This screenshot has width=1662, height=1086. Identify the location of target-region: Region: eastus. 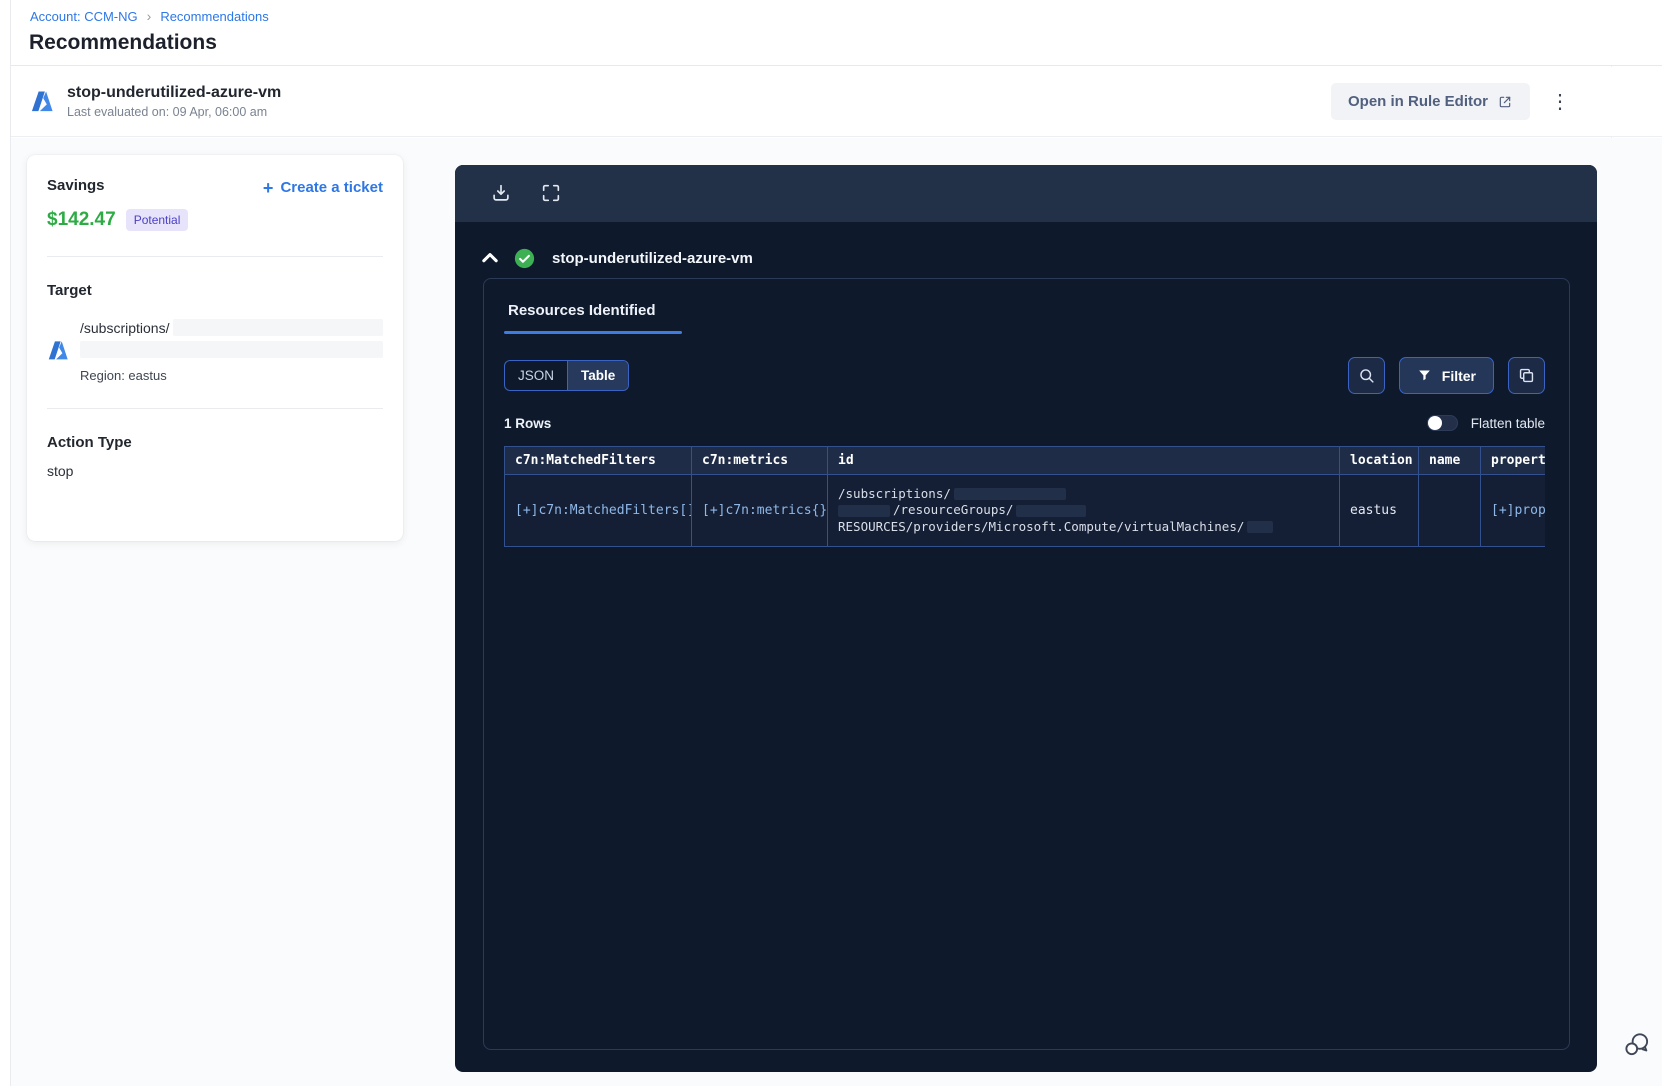
(123, 375).